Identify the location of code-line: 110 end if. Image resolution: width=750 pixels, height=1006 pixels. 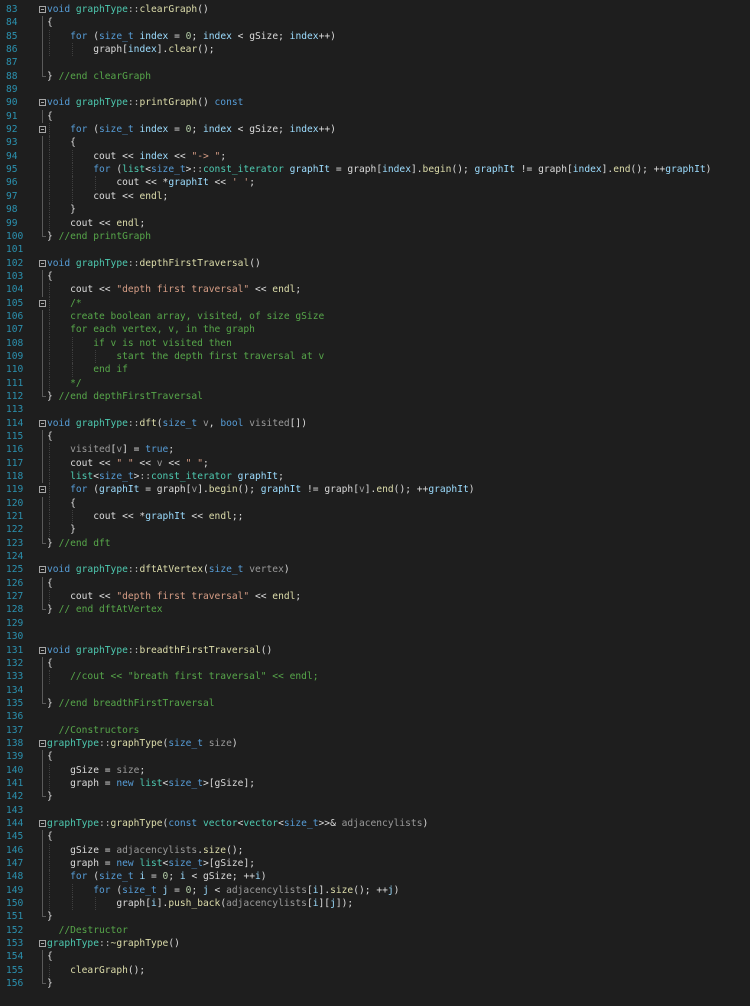
(375, 370).